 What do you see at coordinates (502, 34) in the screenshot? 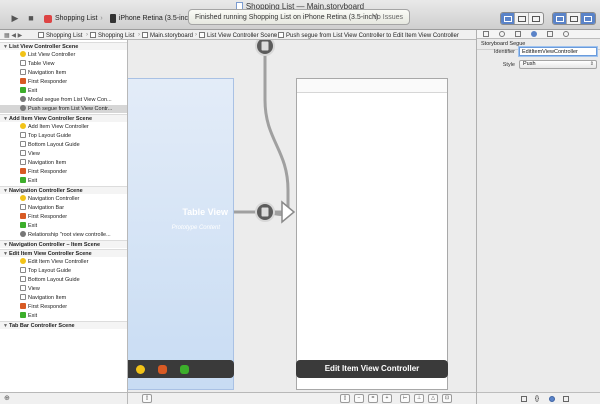
I see `quick-help-icon` at bounding box center [502, 34].